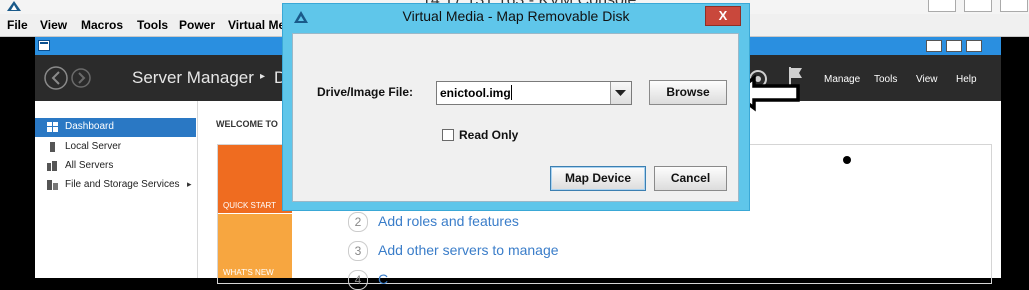  What do you see at coordinates (448, 135) in the screenshot?
I see `read-only-checkbox` at bounding box center [448, 135].